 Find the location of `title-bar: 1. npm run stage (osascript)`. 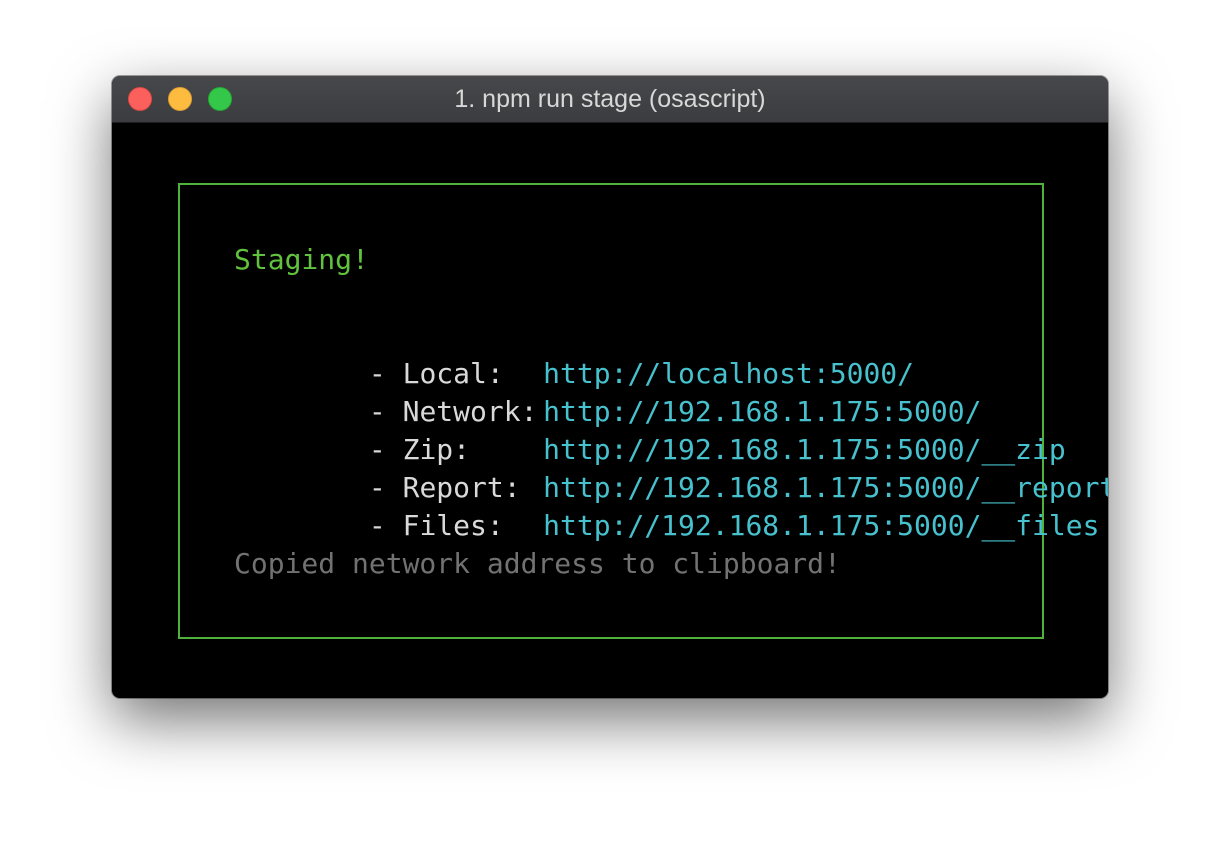

title-bar: 1. npm run stage (osascript) is located at coordinates (610, 99).